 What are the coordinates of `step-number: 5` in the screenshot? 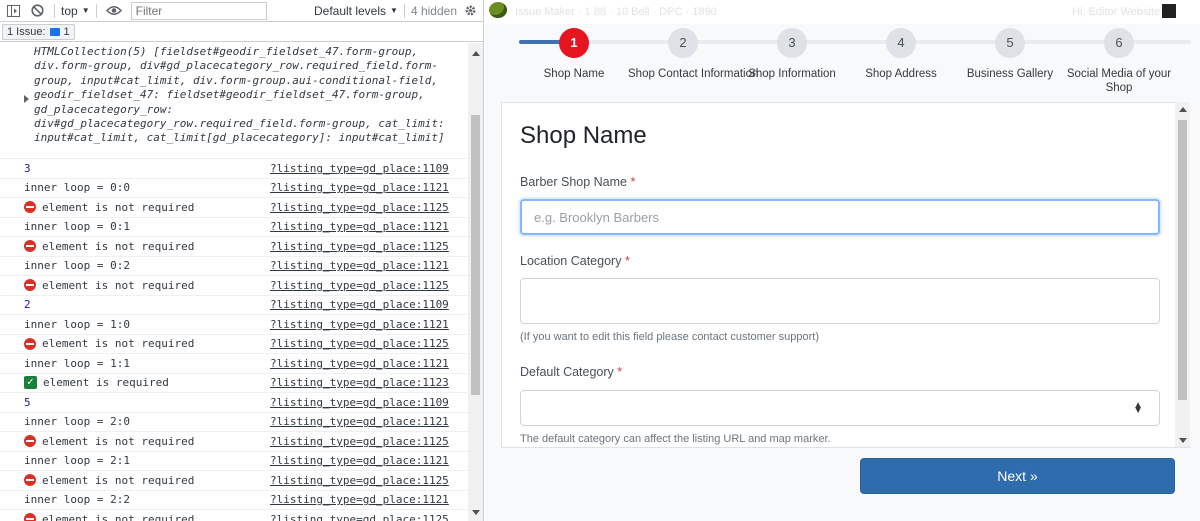 It's located at (1010, 43).